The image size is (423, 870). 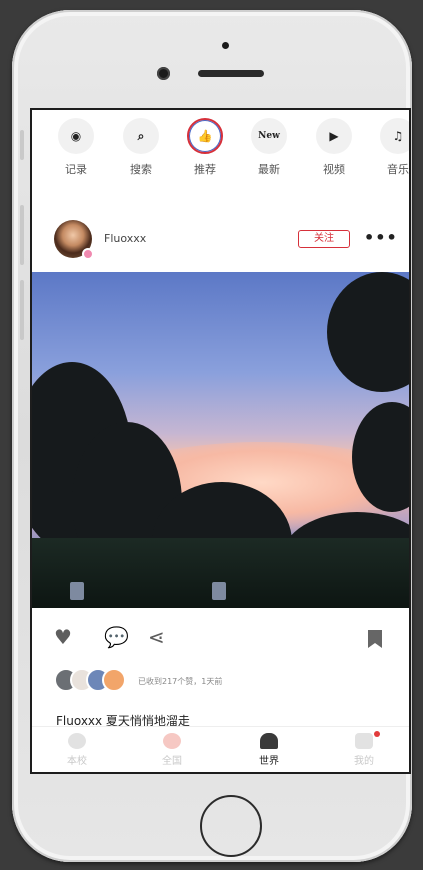 I want to click on new-icon: New, so click(x=269, y=136).